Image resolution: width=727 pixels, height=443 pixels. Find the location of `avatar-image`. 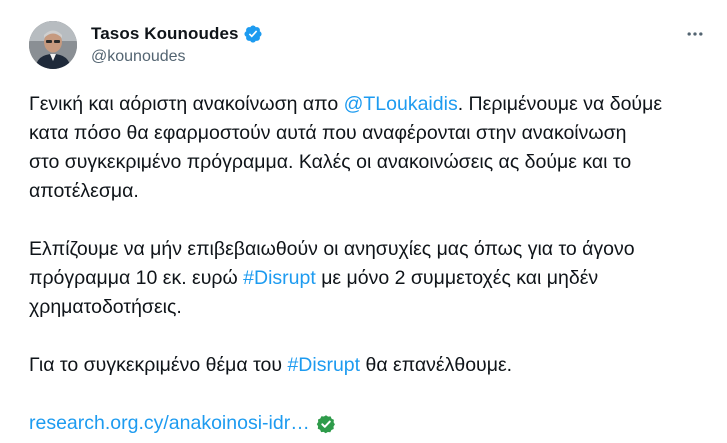

avatar-image is located at coordinates (53, 45).